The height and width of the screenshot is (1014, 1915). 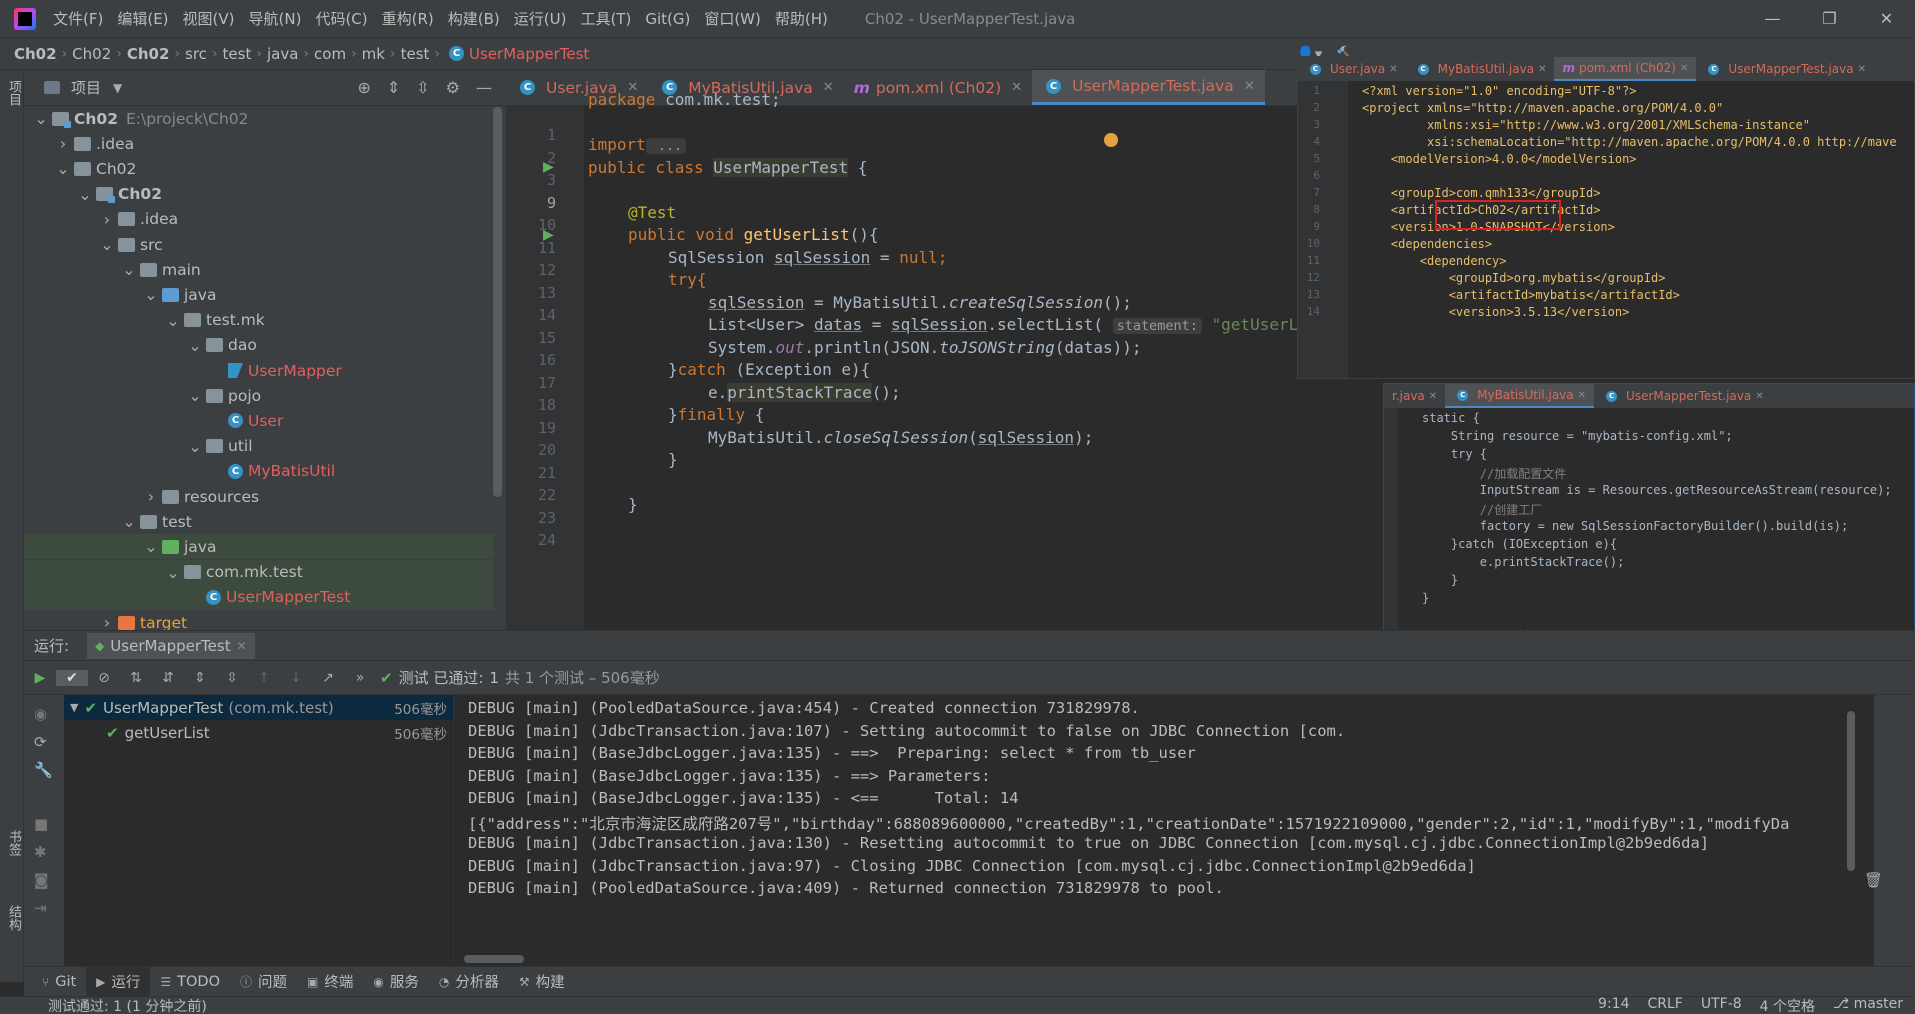 I want to click on intention-bulb-icon, so click(x=1111, y=140).